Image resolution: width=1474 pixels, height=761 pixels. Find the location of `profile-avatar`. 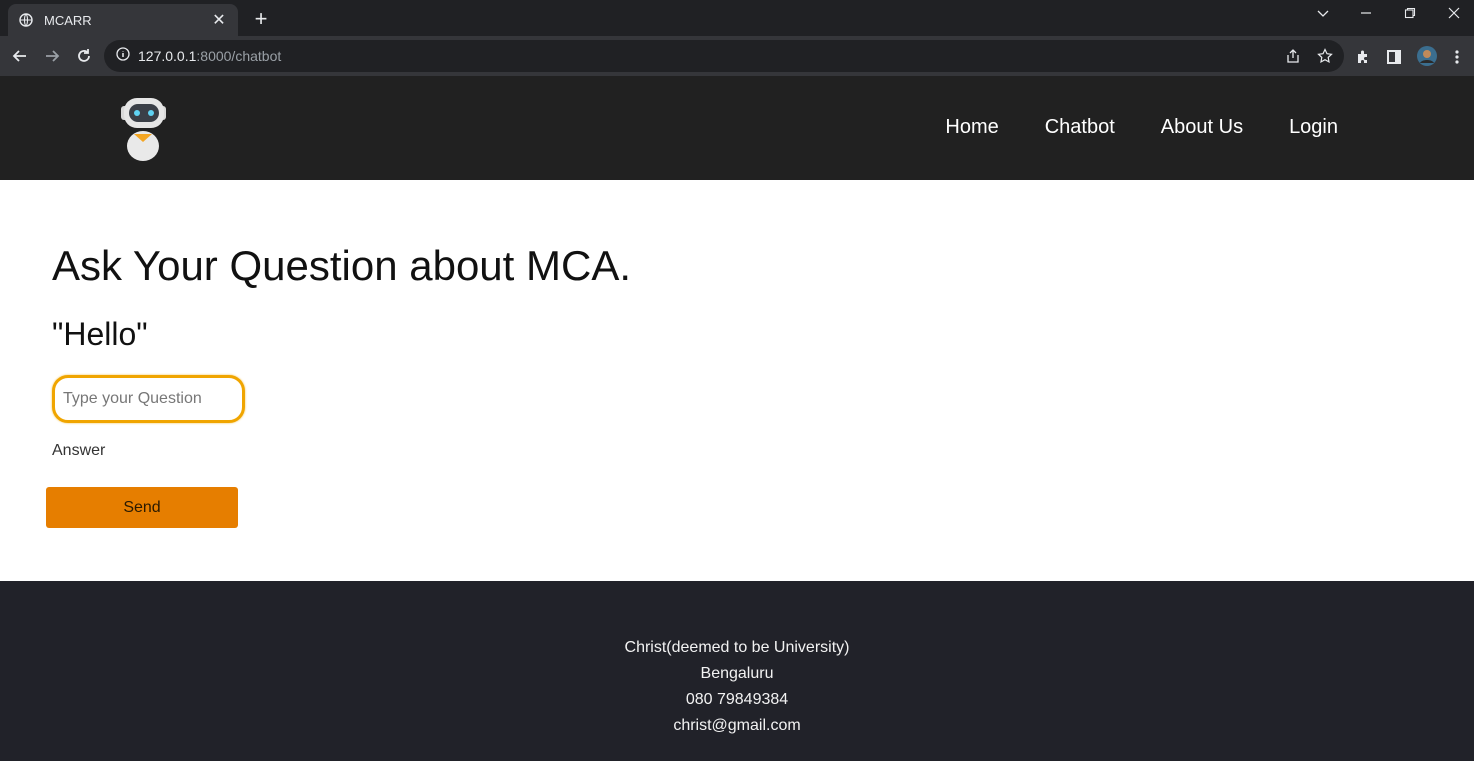

profile-avatar is located at coordinates (1427, 56).